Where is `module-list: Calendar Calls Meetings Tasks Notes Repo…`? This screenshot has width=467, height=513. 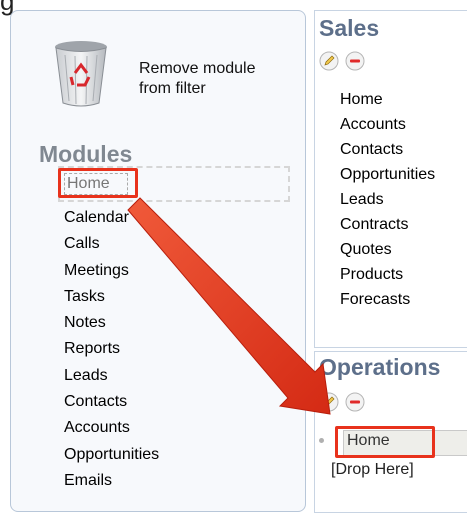
module-list: Calendar Calls Meetings Tasks Notes Repo… is located at coordinates (111, 349).